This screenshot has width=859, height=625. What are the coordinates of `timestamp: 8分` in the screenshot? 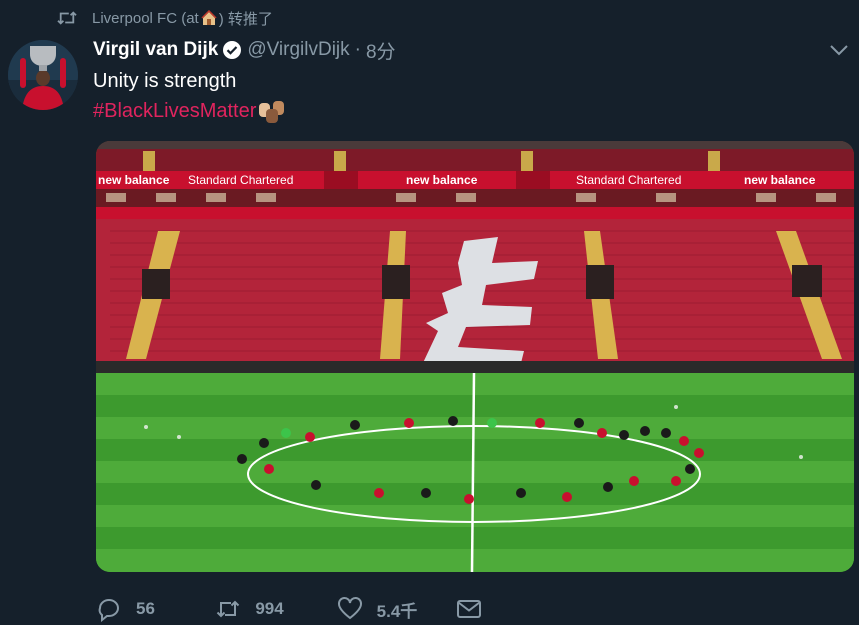 It's located at (381, 50).